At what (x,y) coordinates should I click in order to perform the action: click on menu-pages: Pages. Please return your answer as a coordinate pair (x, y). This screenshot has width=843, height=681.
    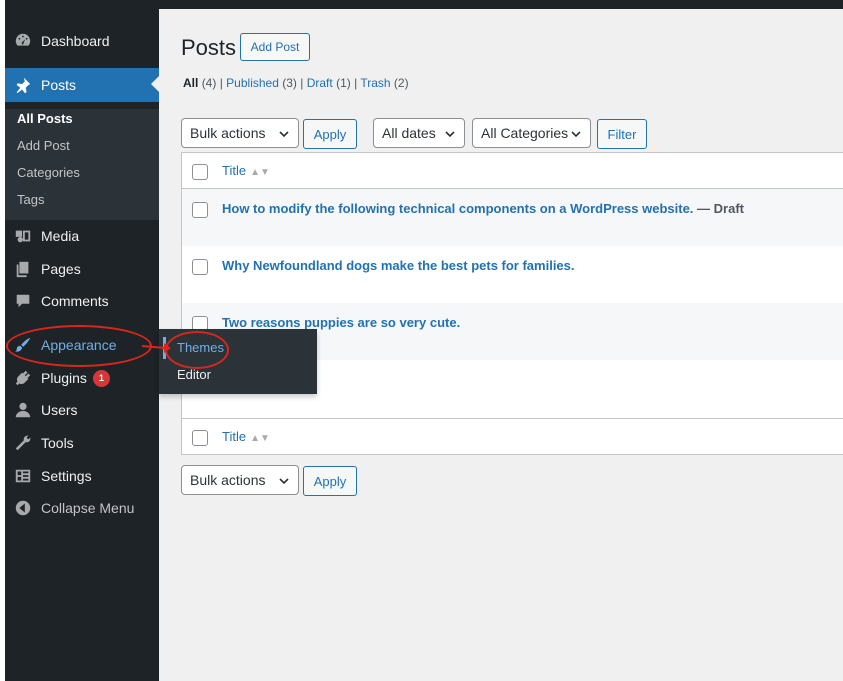
    Looking at the image, I should click on (82, 269).